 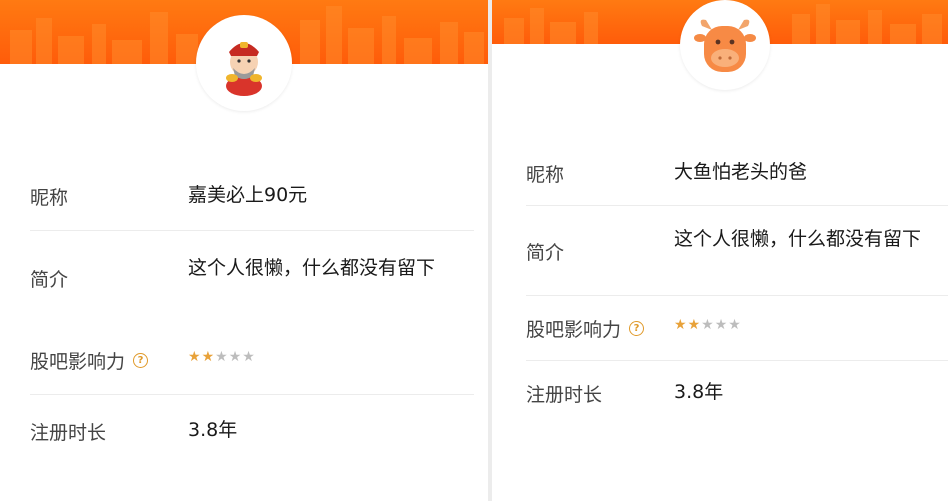 I want to click on nickname-value: 嘉美必上90元, so click(x=248, y=195).